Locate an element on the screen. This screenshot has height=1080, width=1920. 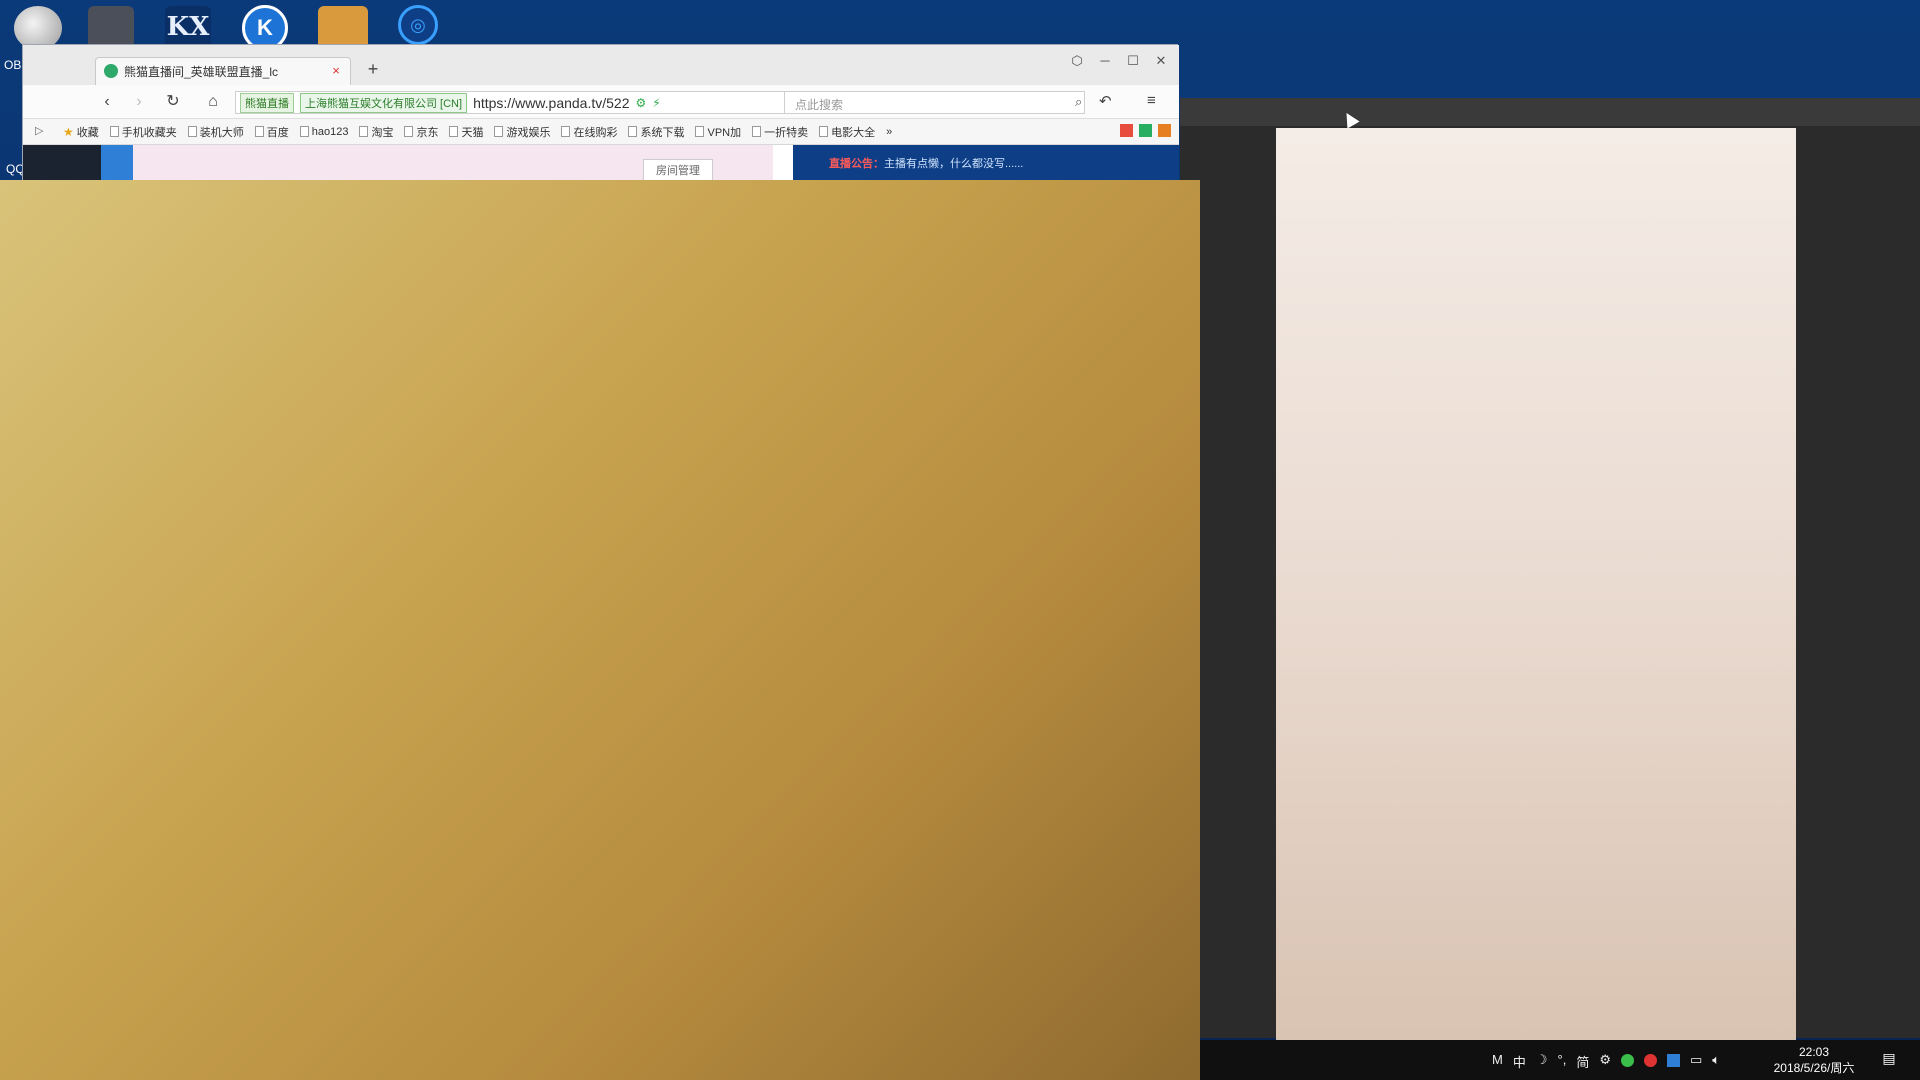
home-icon: ⌂ is located at coordinates (213, 102).